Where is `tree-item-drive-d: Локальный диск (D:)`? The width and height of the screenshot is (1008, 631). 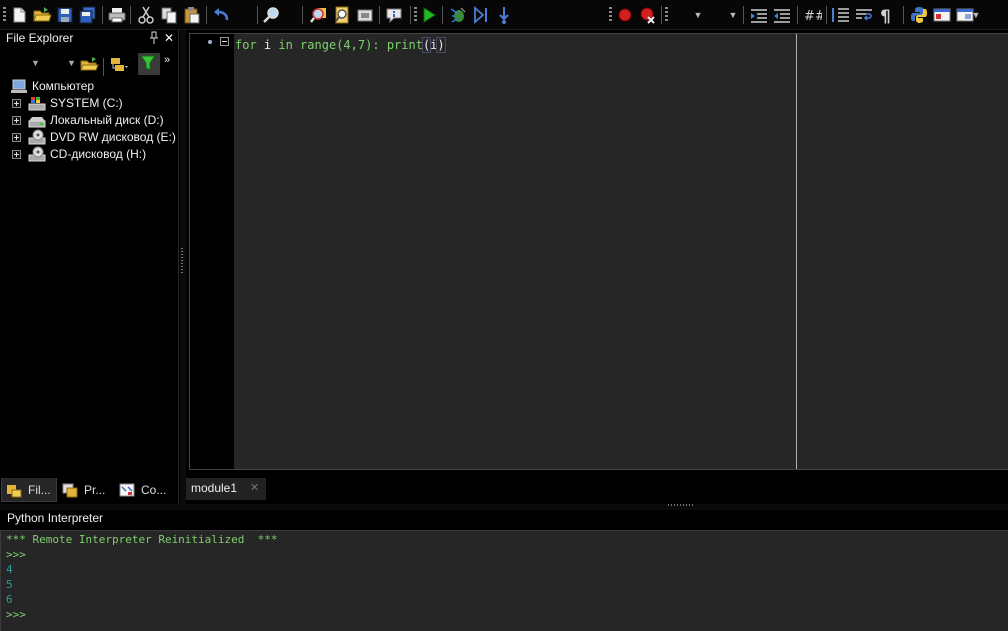 tree-item-drive-d: Локальный диск (D:) is located at coordinates (89, 120).